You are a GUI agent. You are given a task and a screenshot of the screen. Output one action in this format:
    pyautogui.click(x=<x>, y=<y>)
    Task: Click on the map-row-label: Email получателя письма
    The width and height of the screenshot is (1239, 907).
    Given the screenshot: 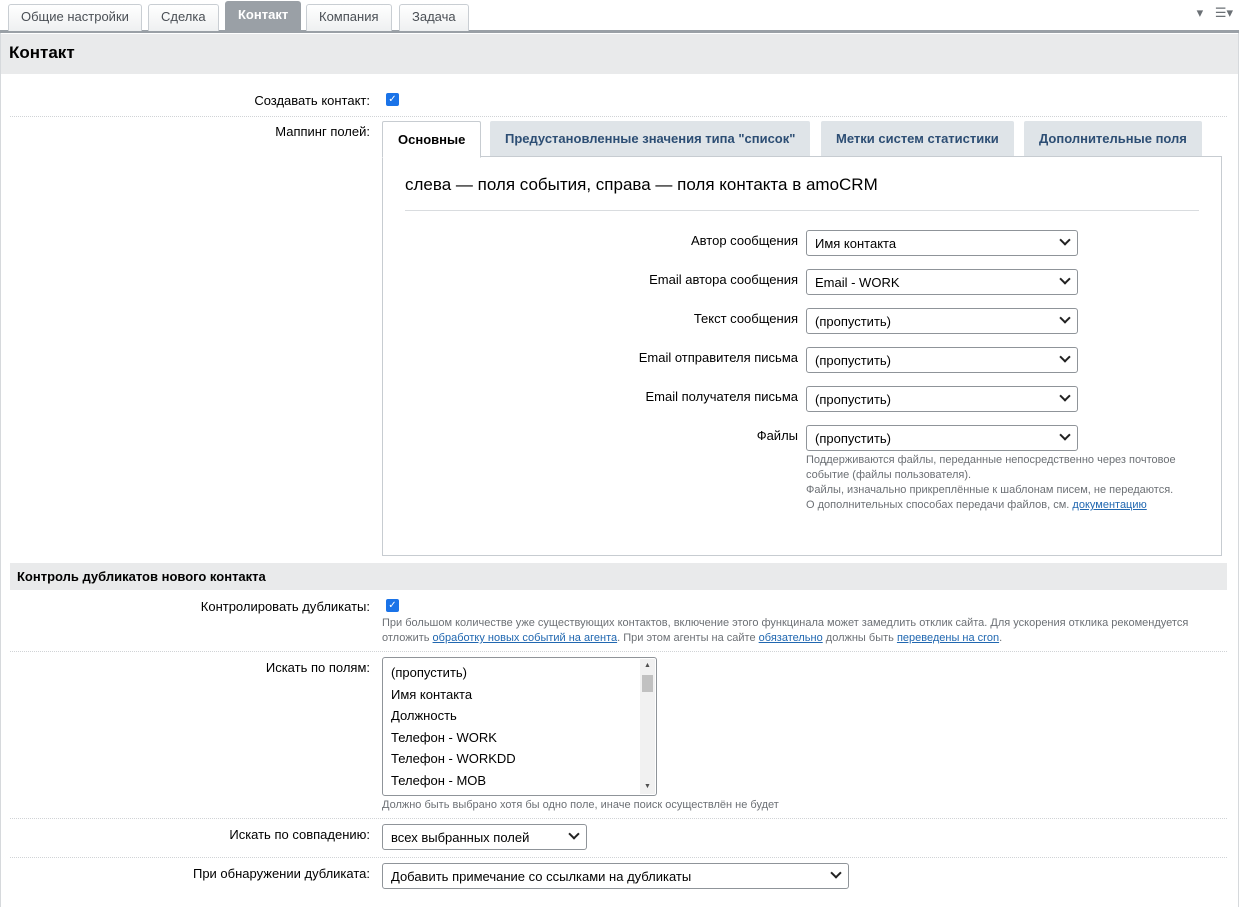 What is the action you would take?
    pyautogui.click(x=722, y=396)
    